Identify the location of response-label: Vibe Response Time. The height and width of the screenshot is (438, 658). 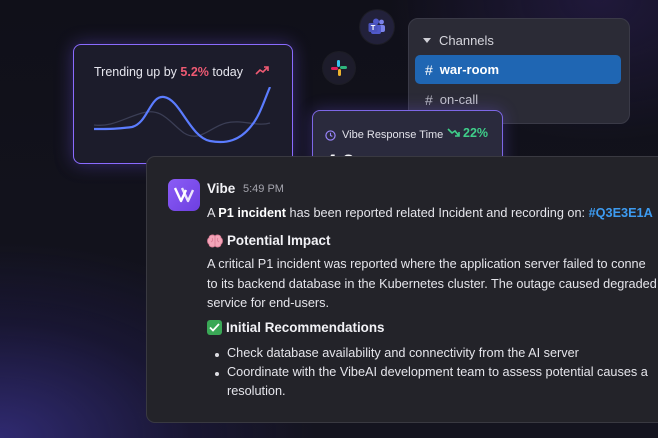
(384, 135).